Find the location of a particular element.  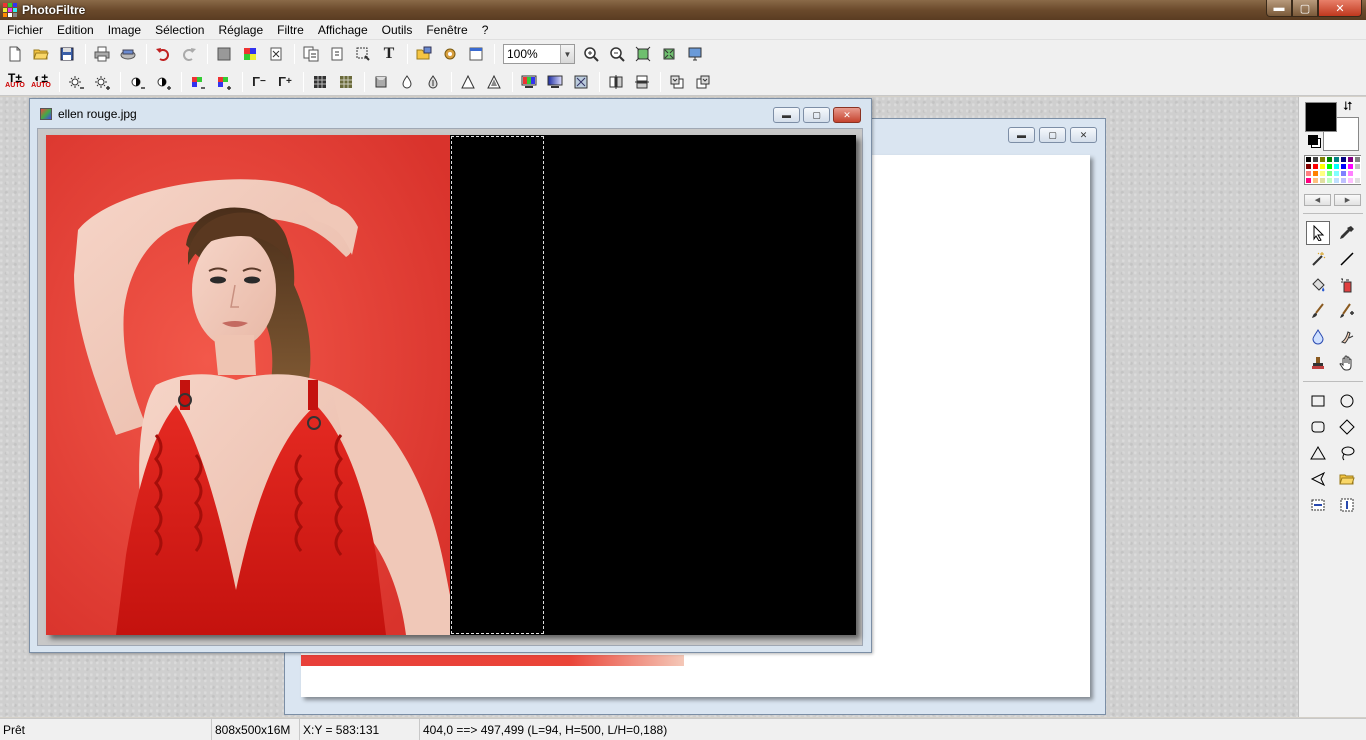

diamond-shape-icon is located at coordinates (1347, 427).